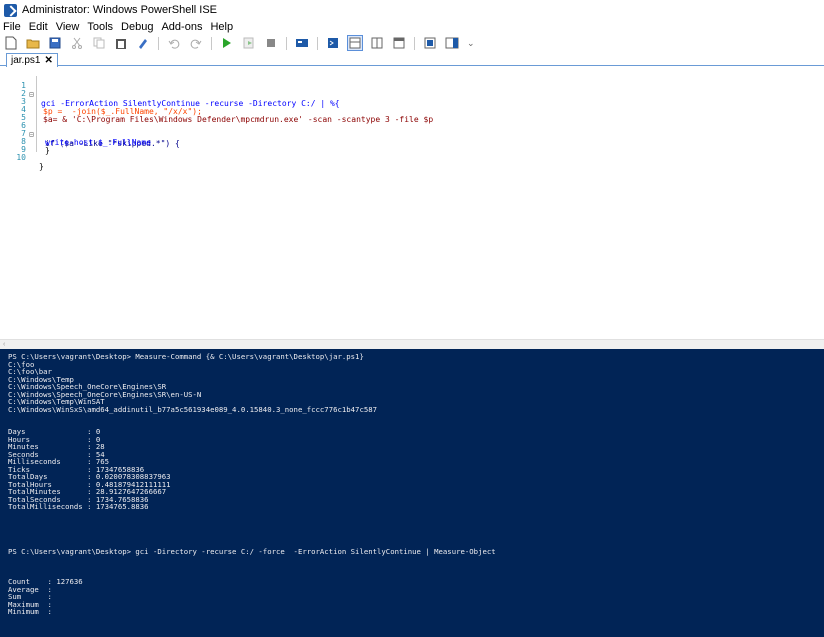 Image resolution: width=824 pixels, height=637 pixels. Describe the element at coordinates (196, 43) in the screenshot. I see `redo-icon` at that location.